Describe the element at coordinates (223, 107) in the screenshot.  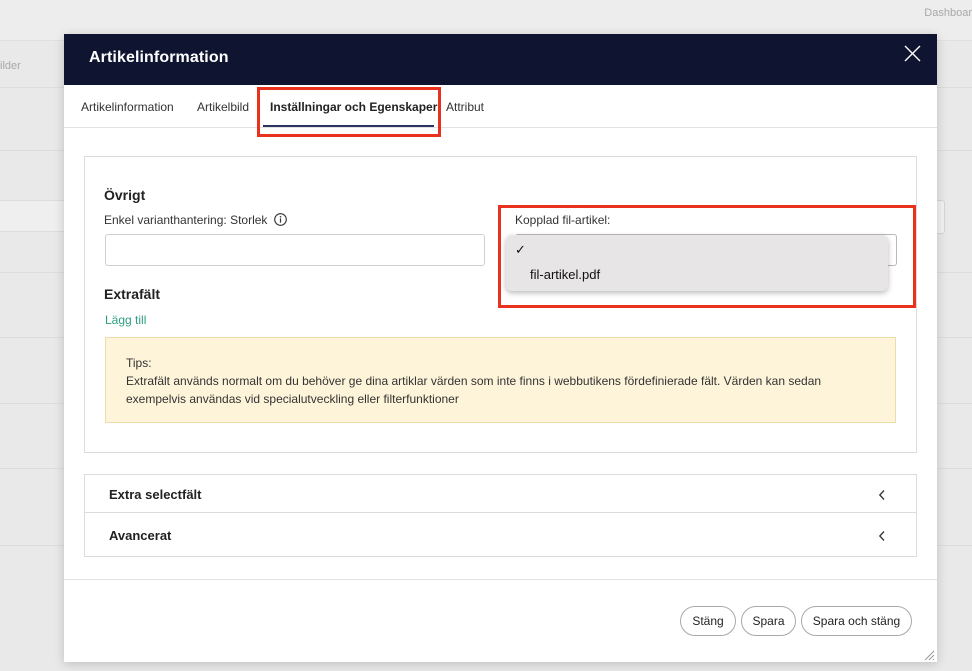
I see `tab-artikelbild: Artikelbild` at that location.